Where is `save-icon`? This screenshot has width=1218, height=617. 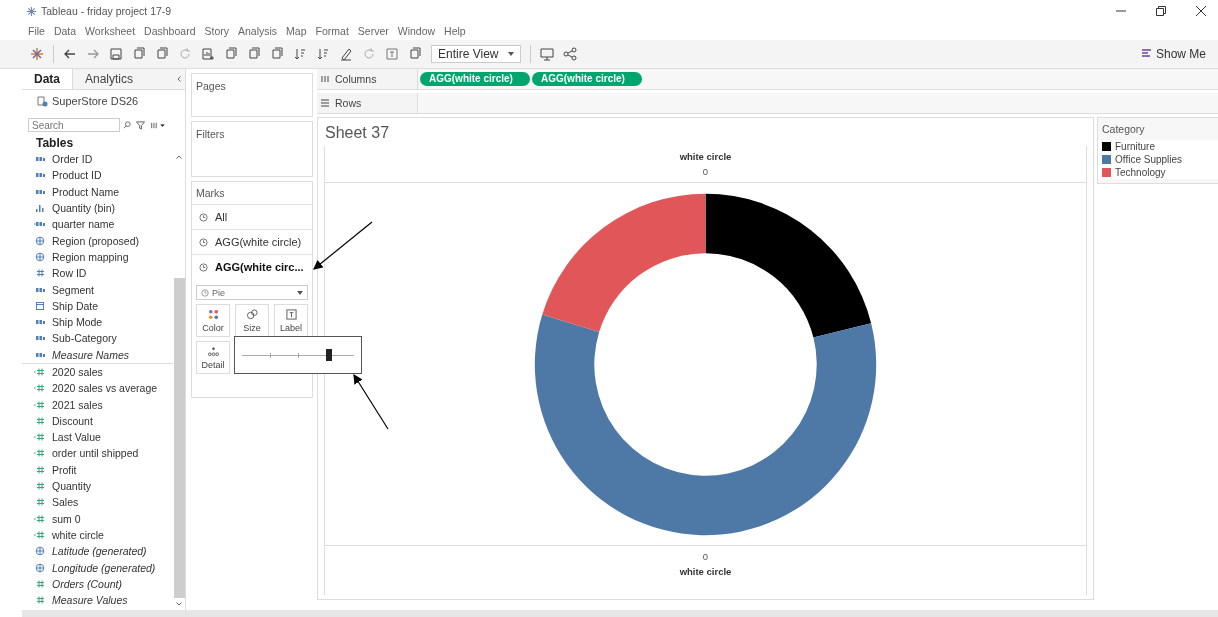
save-icon is located at coordinates (116, 54).